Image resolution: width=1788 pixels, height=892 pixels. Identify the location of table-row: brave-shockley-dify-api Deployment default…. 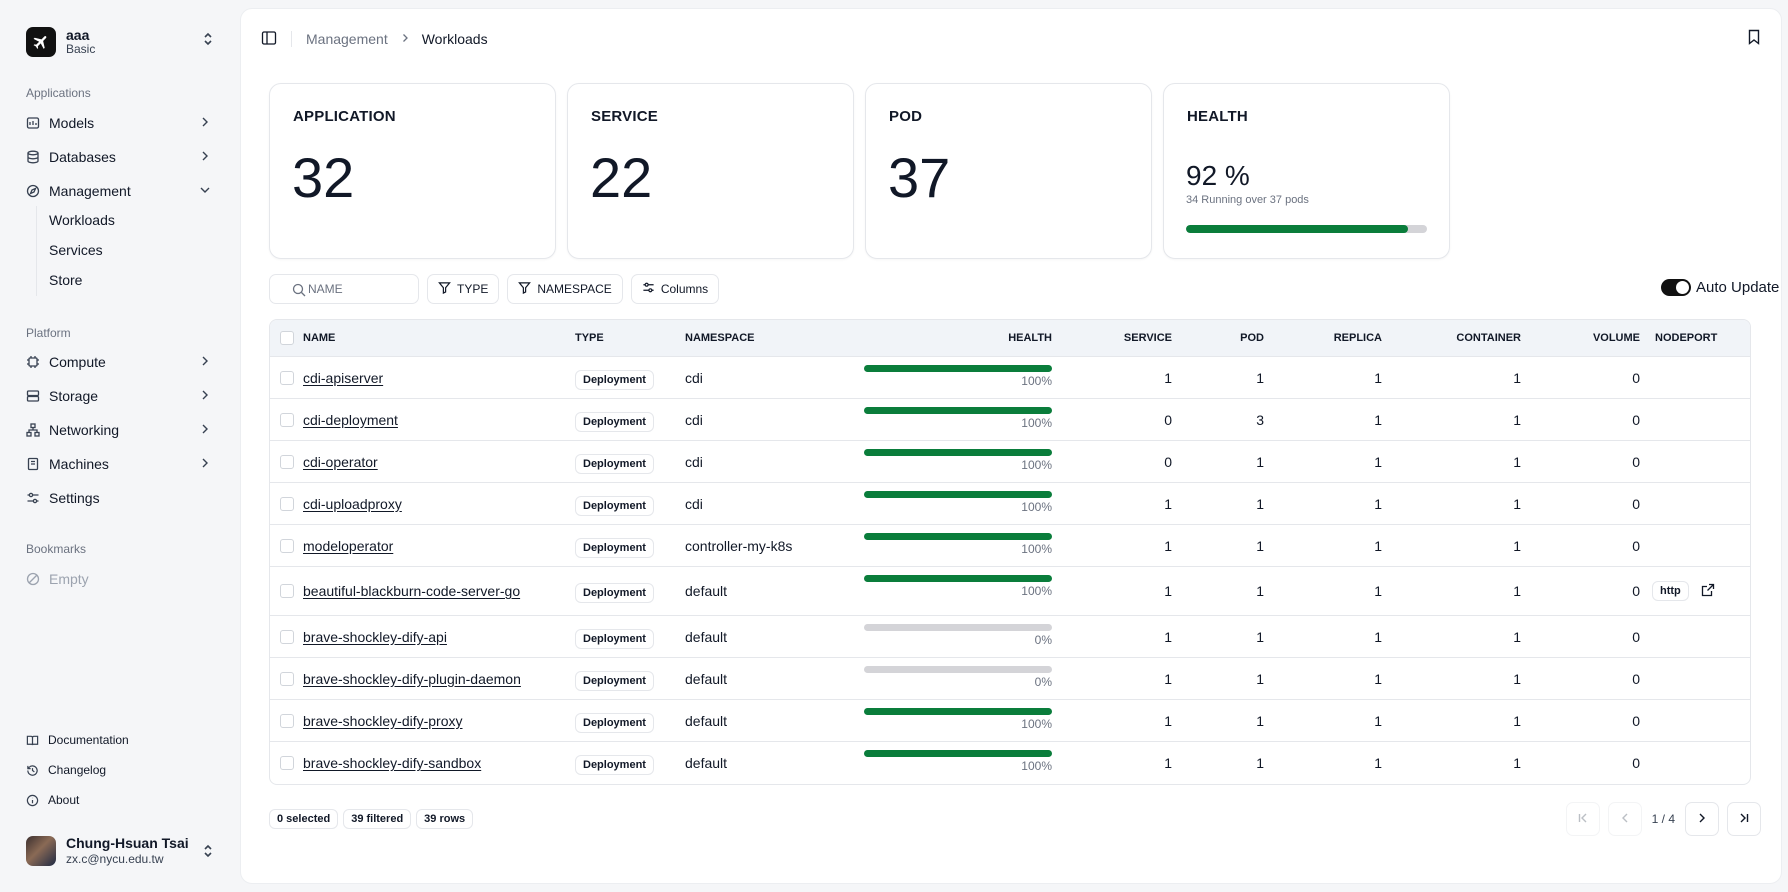
(1010, 637).